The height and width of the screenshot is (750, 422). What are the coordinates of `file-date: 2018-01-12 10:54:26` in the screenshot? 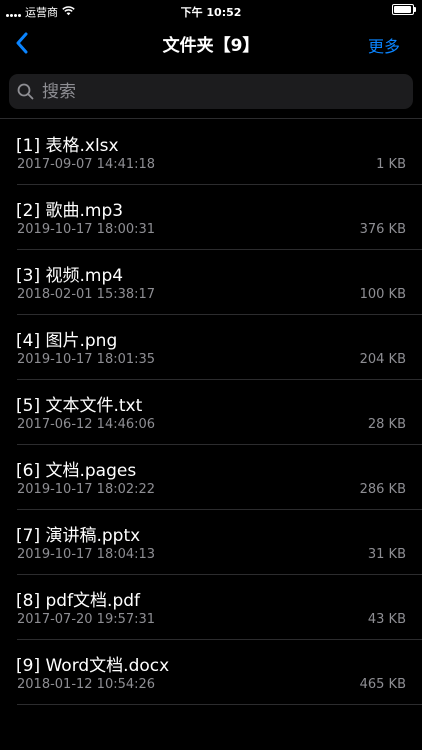 It's located at (86, 684).